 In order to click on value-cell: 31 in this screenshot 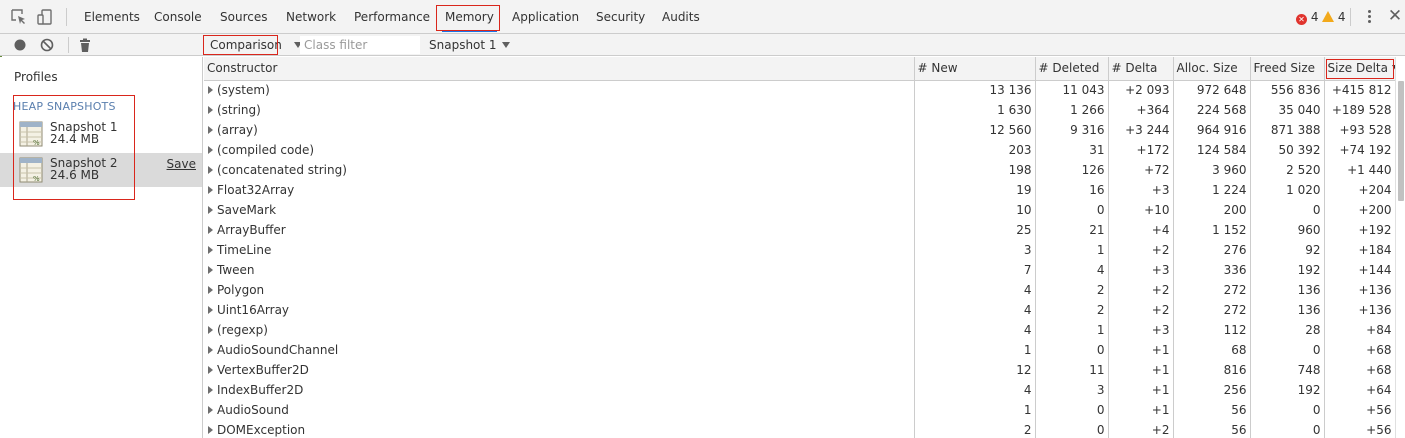, I will do `click(1072, 150)`.